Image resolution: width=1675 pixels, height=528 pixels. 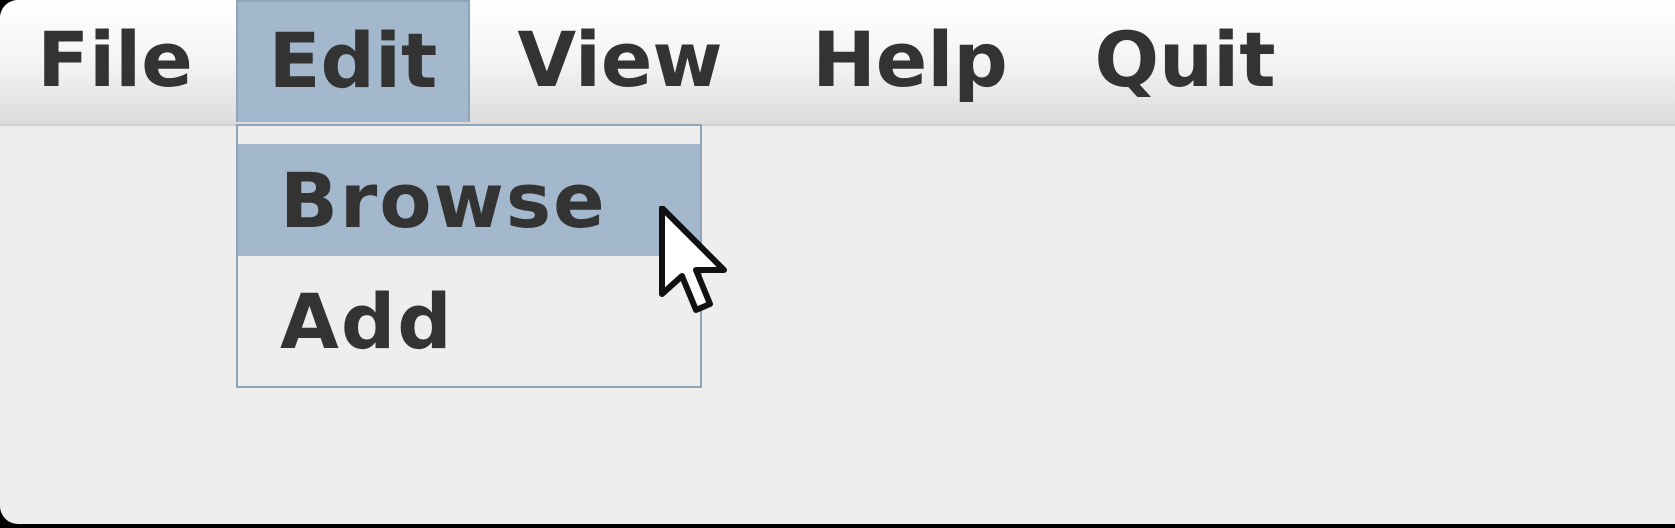 I want to click on menu-quit-label: Quit, so click(x=1185, y=59).